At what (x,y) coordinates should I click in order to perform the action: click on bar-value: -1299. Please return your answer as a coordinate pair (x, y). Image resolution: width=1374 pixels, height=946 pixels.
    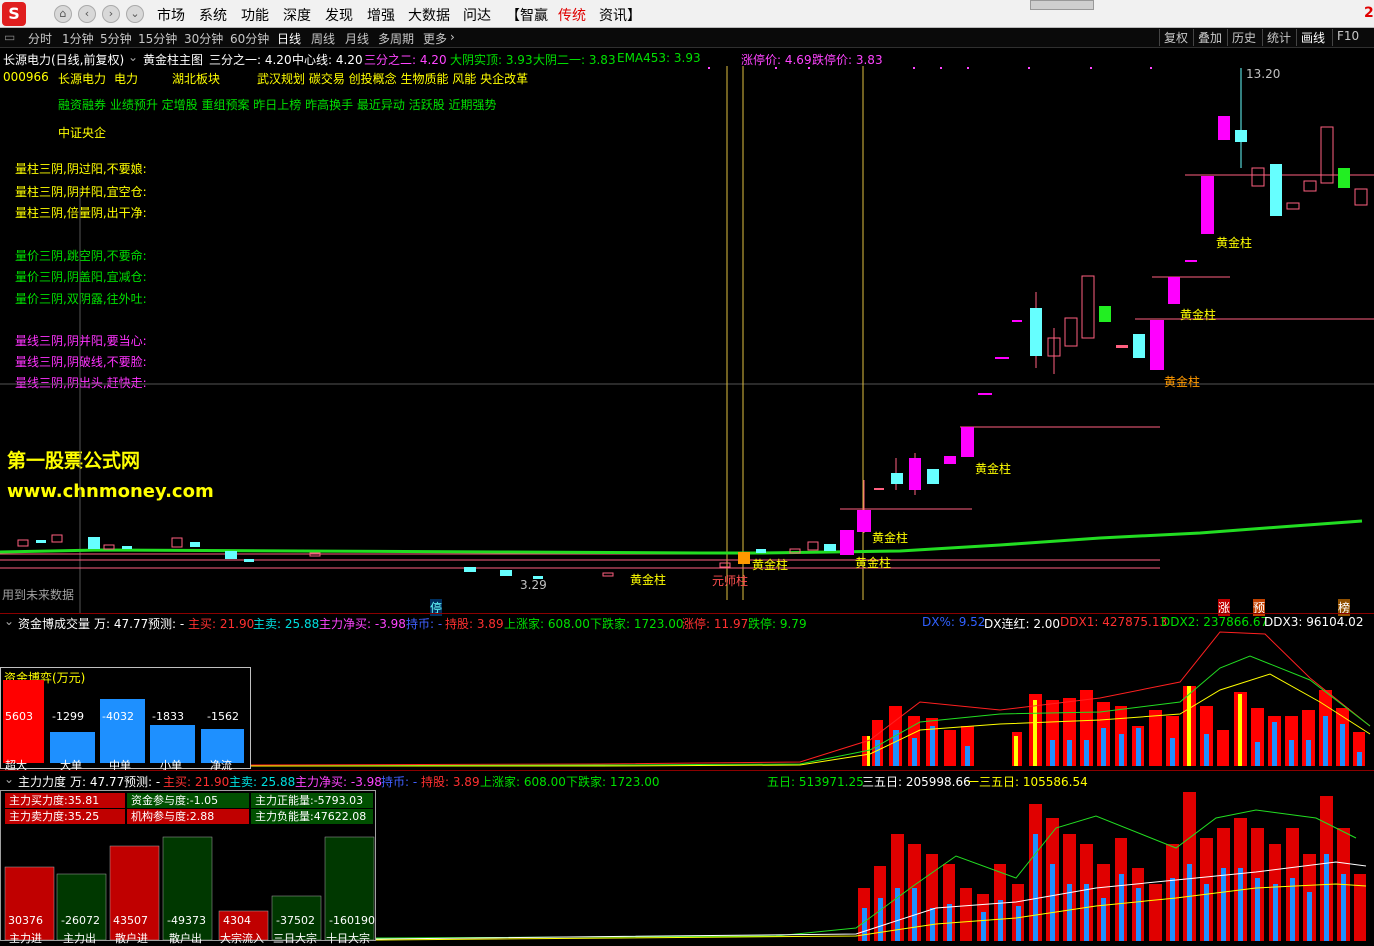
    Looking at the image, I should click on (68, 716).